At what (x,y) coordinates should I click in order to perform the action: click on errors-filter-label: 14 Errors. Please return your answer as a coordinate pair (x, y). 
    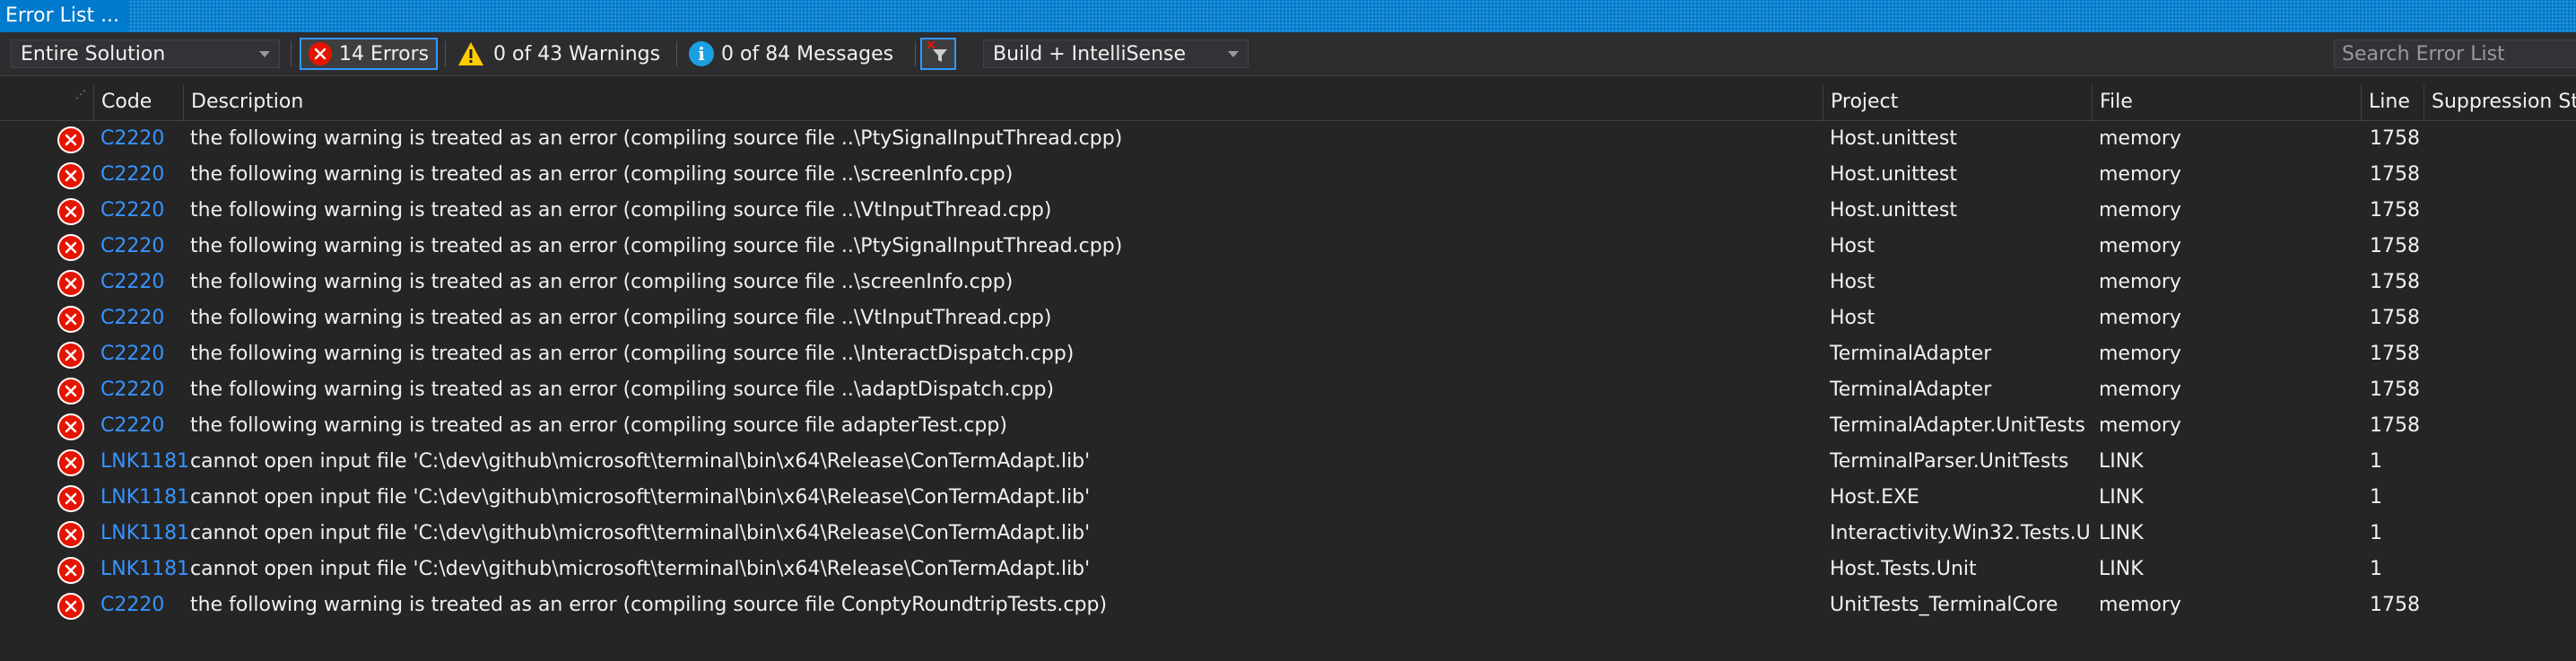
    Looking at the image, I should click on (384, 53).